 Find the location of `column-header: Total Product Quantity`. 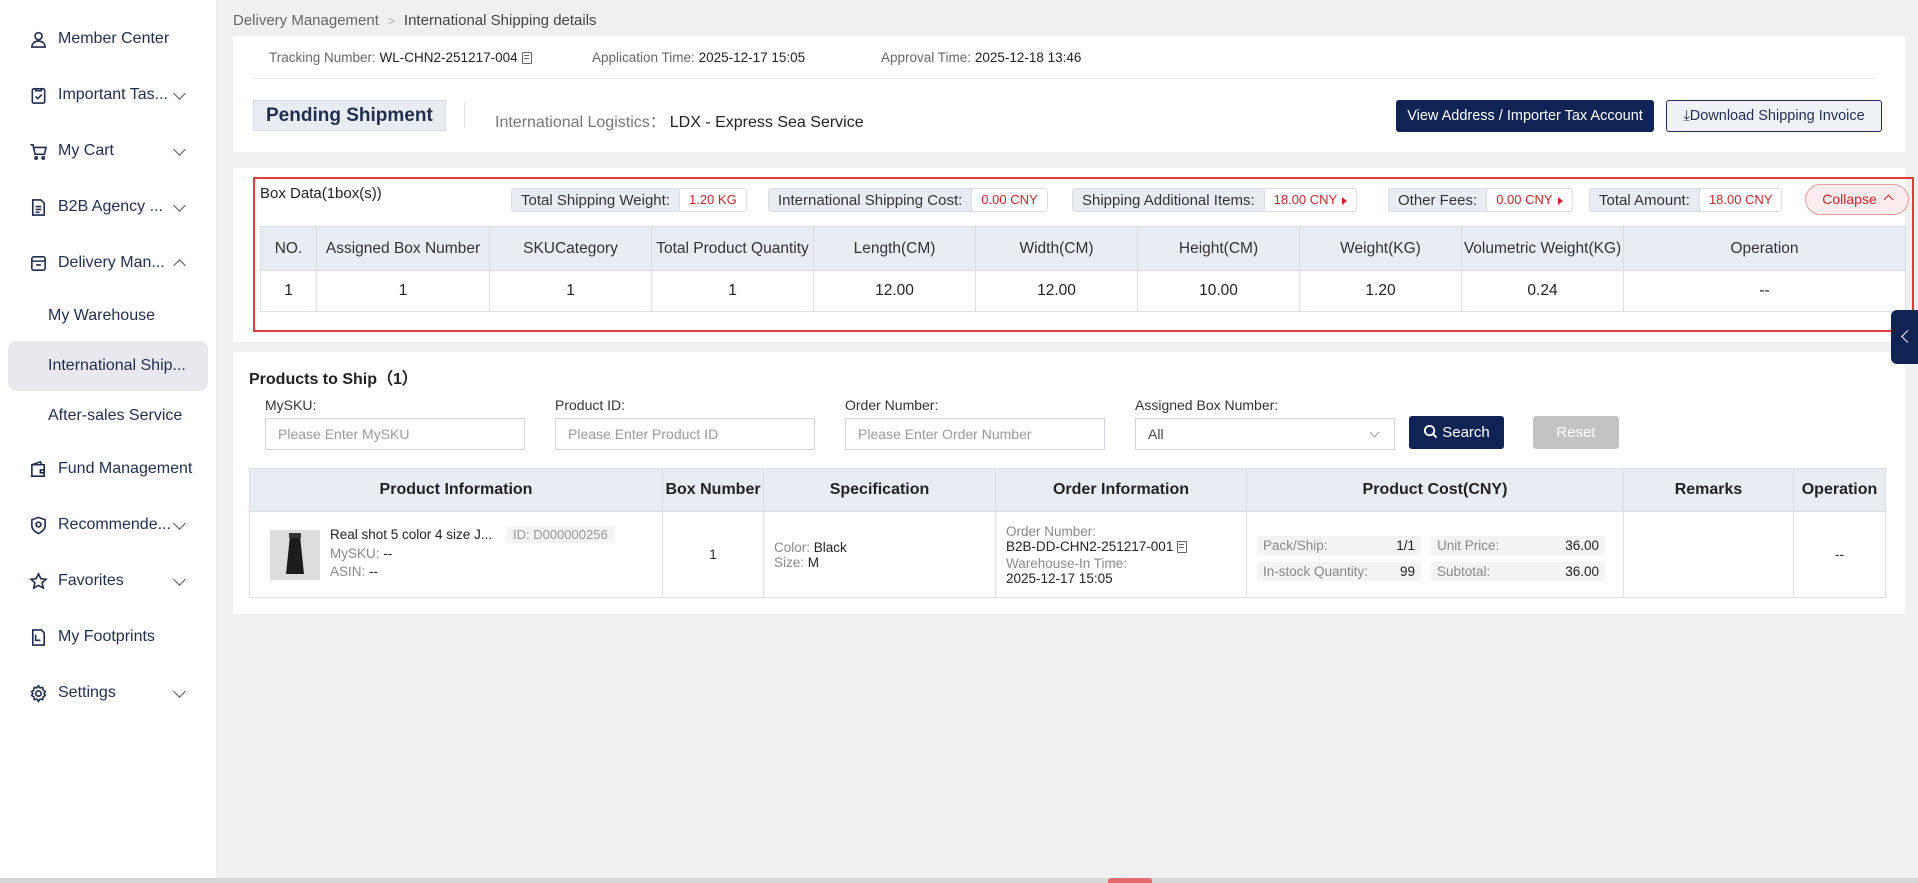

column-header: Total Product Quantity is located at coordinates (732, 248).